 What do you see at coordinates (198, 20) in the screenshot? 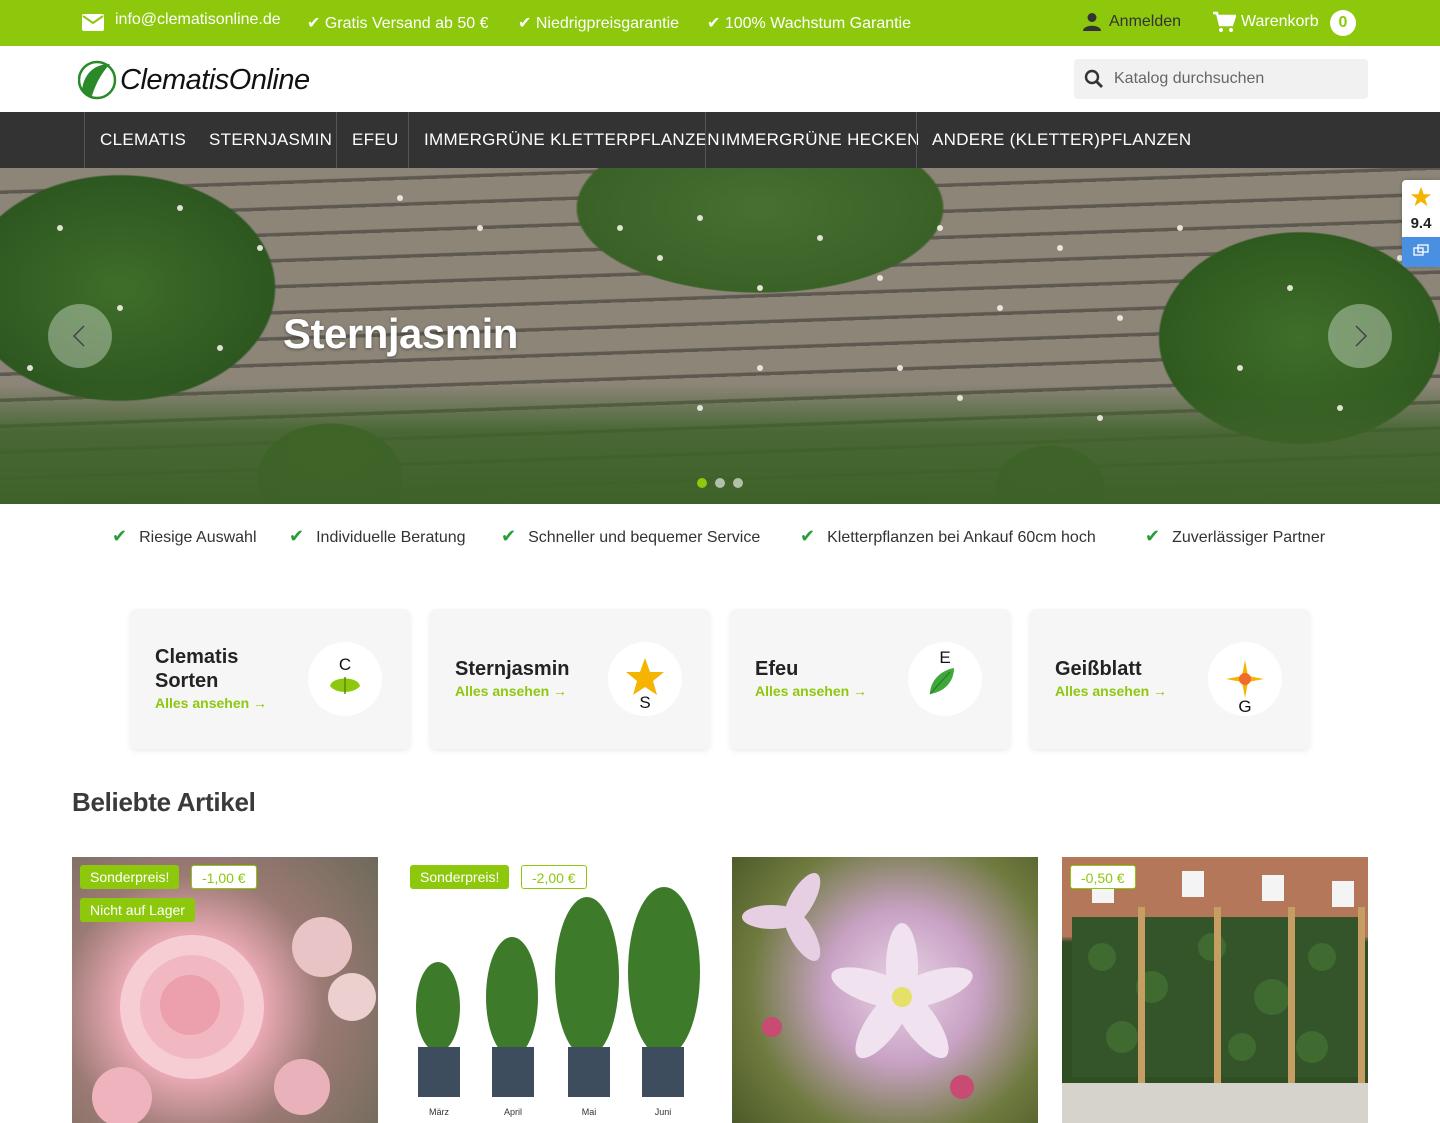
I see `contact-email: info@clematisonline.de` at bounding box center [198, 20].